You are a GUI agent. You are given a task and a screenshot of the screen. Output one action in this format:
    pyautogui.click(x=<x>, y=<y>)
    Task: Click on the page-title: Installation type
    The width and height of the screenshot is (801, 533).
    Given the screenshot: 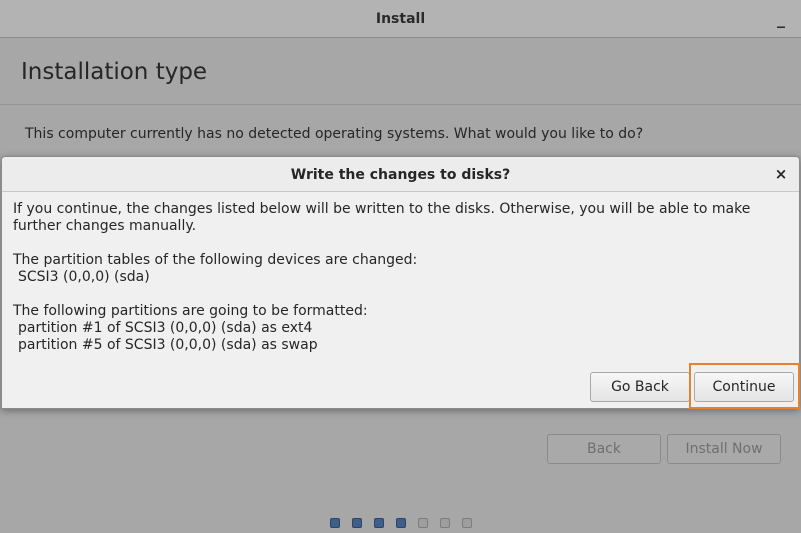 What is the action you would take?
    pyautogui.click(x=114, y=72)
    